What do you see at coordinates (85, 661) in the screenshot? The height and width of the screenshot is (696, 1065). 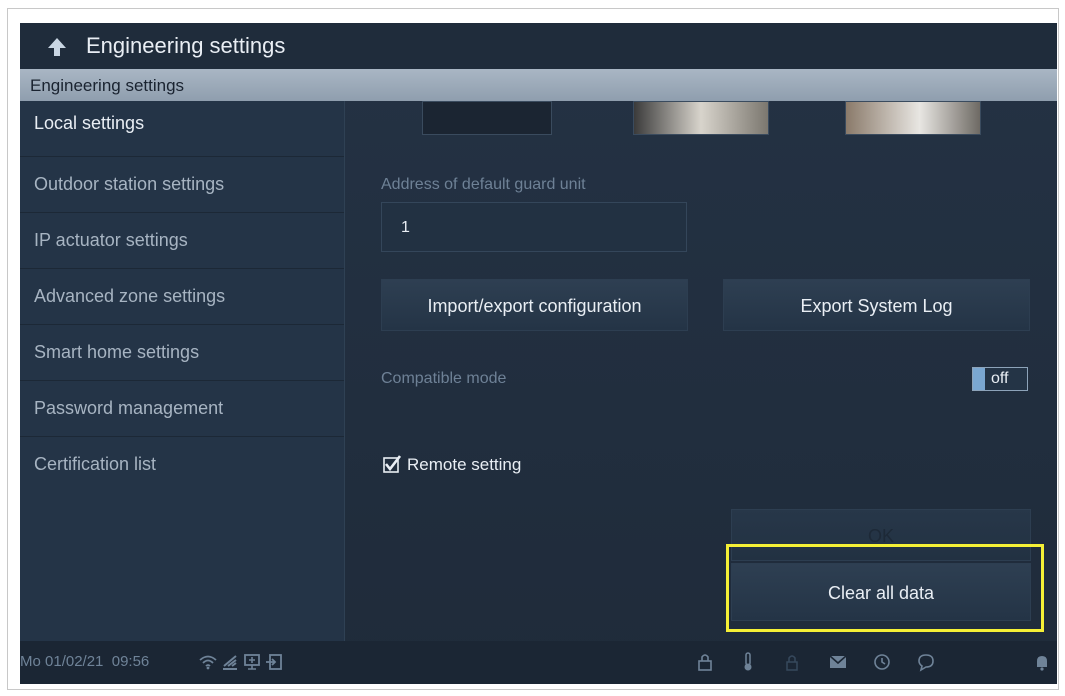 I see `datetime-label: Mo 01/02/21 09:56` at bounding box center [85, 661].